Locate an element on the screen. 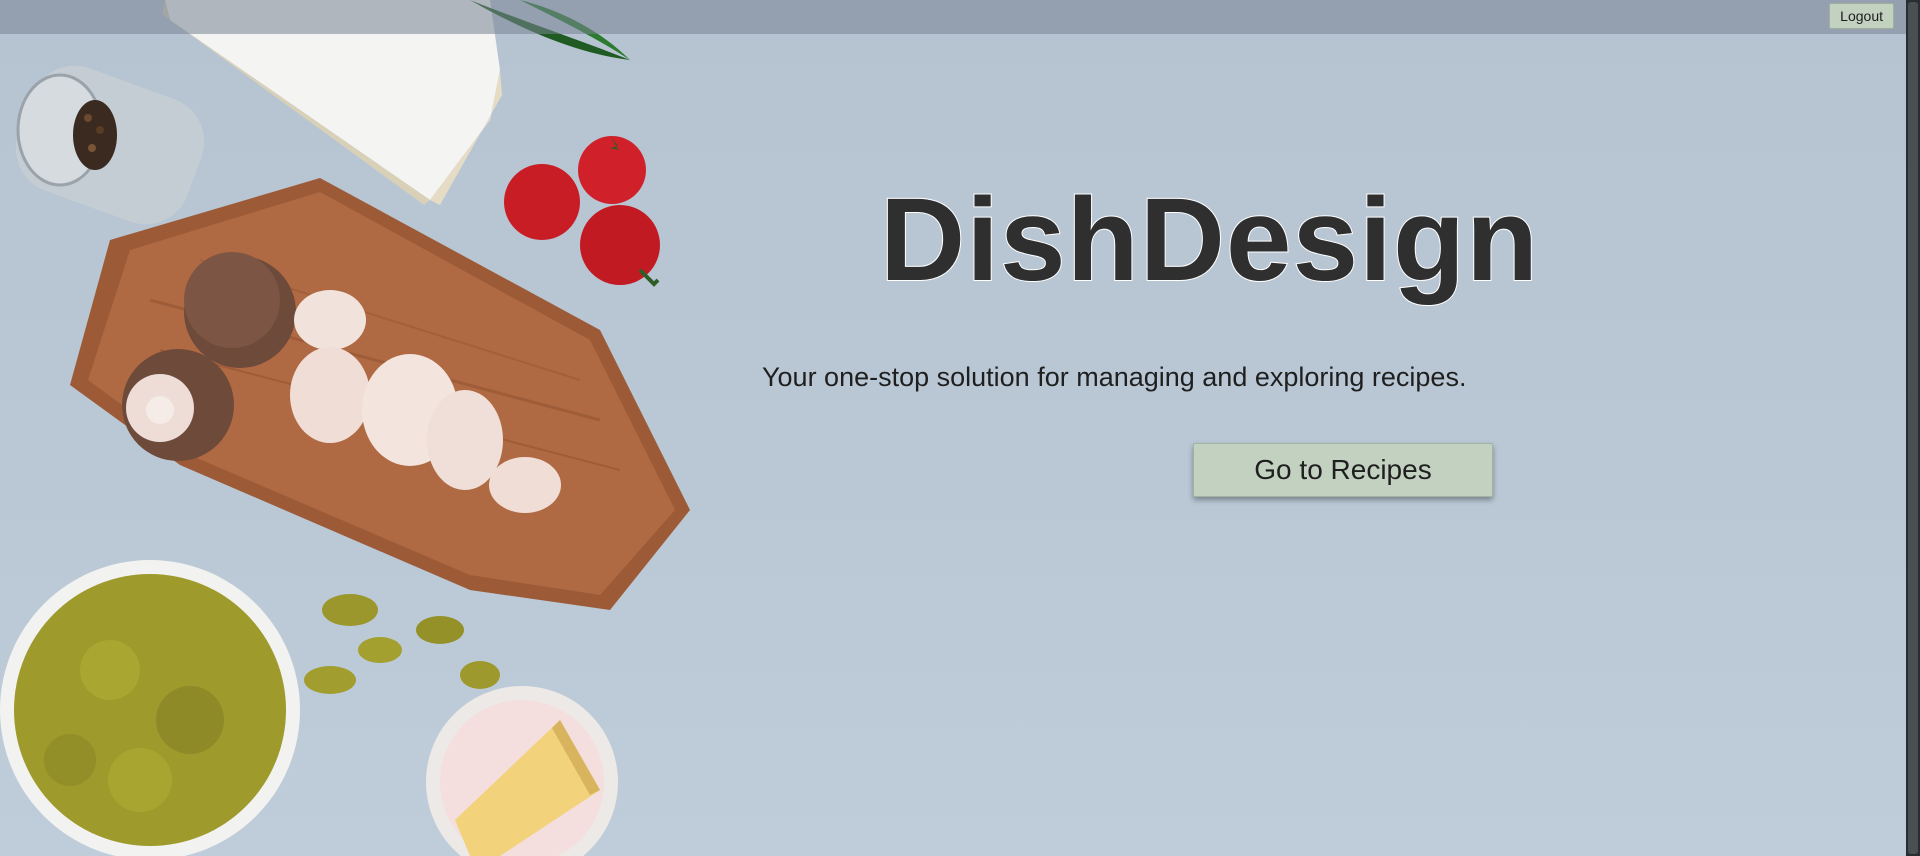  go-to-recipes-button: Go to Recipes is located at coordinates (1343, 470).